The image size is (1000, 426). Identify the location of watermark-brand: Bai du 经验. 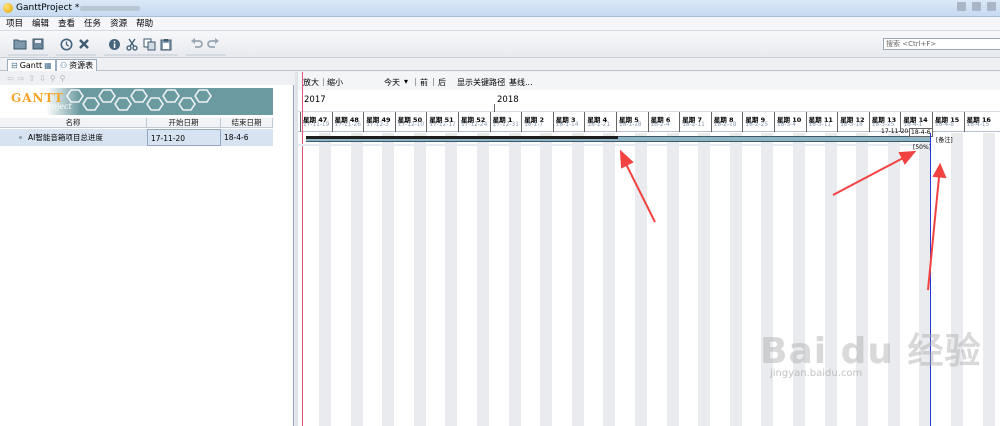
(871, 351).